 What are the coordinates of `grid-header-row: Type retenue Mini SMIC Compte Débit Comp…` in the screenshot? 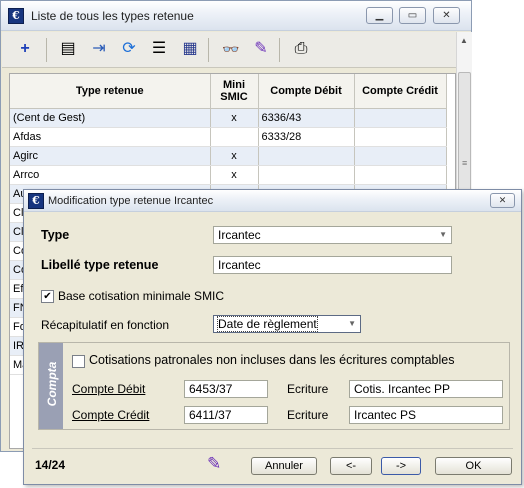 It's located at (228, 91).